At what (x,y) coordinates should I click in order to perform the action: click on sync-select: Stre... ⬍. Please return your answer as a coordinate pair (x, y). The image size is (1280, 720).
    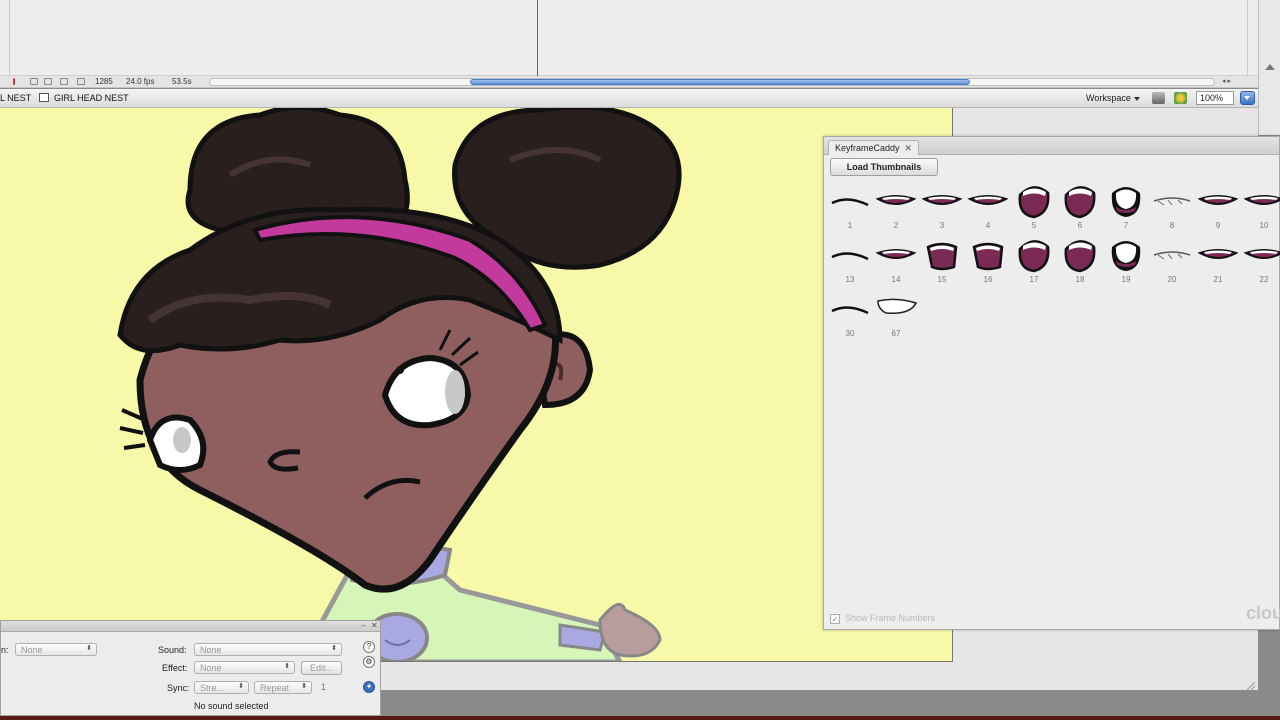
    Looking at the image, I should click on (221, 687).